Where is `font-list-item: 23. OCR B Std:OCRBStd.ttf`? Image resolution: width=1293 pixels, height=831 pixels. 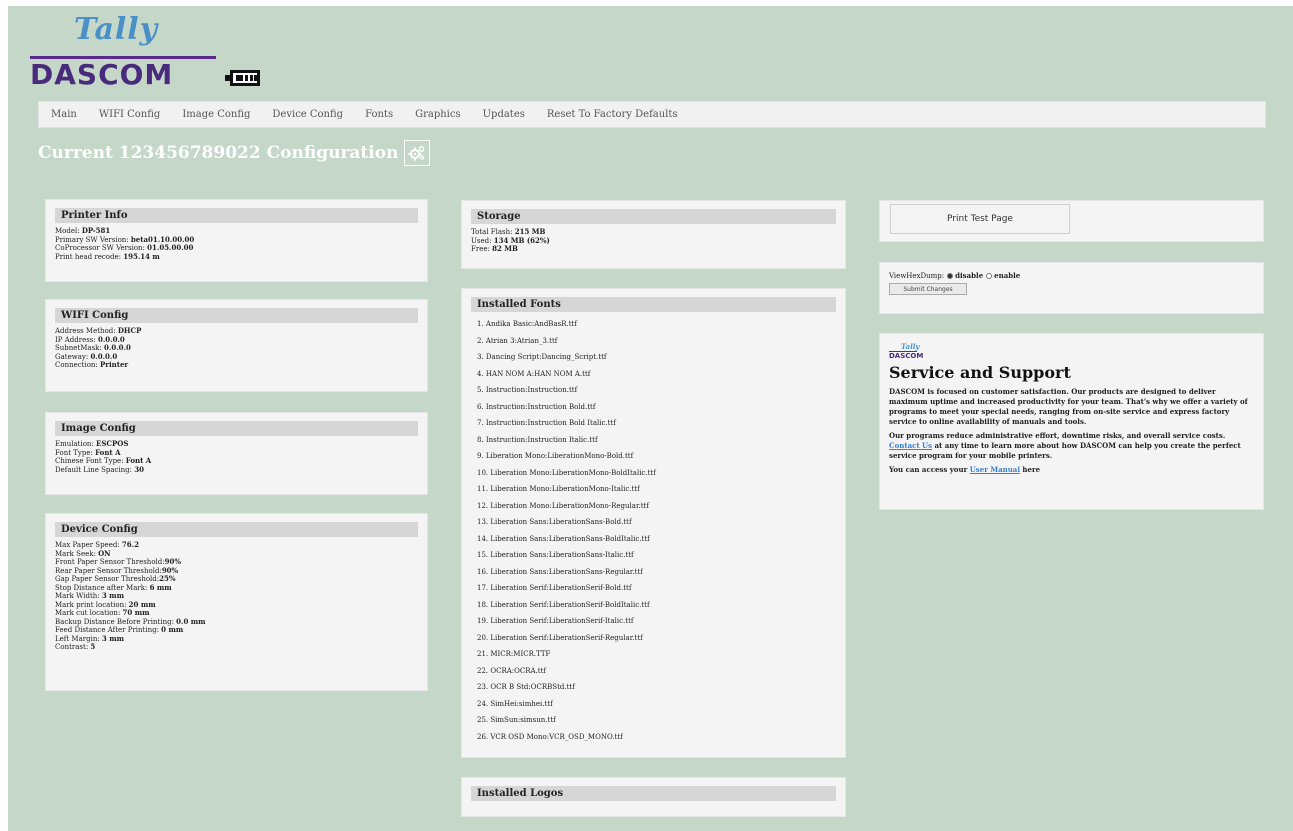 font-list-item: 23. OCR B Std:OCRBStd.ttf is located at coordinates (526, 687).